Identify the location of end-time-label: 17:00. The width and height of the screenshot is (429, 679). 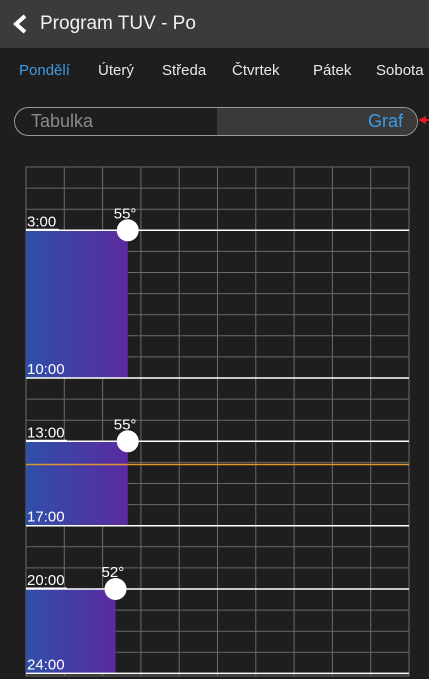
(46, 517).